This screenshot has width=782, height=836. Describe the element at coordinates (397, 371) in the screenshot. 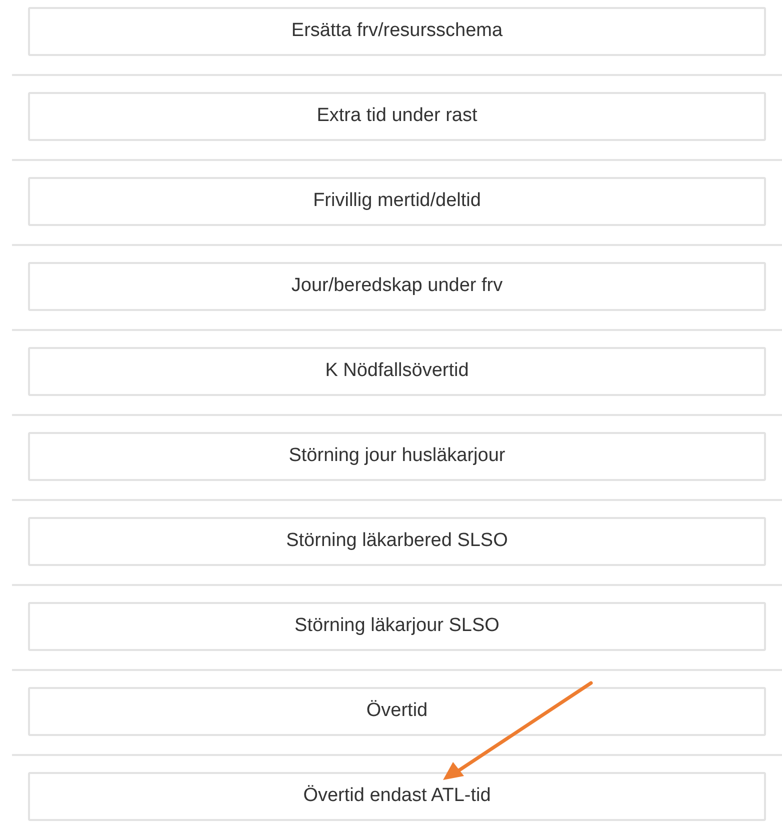

I see `option-button: K Nödfallsövertid` at that location.